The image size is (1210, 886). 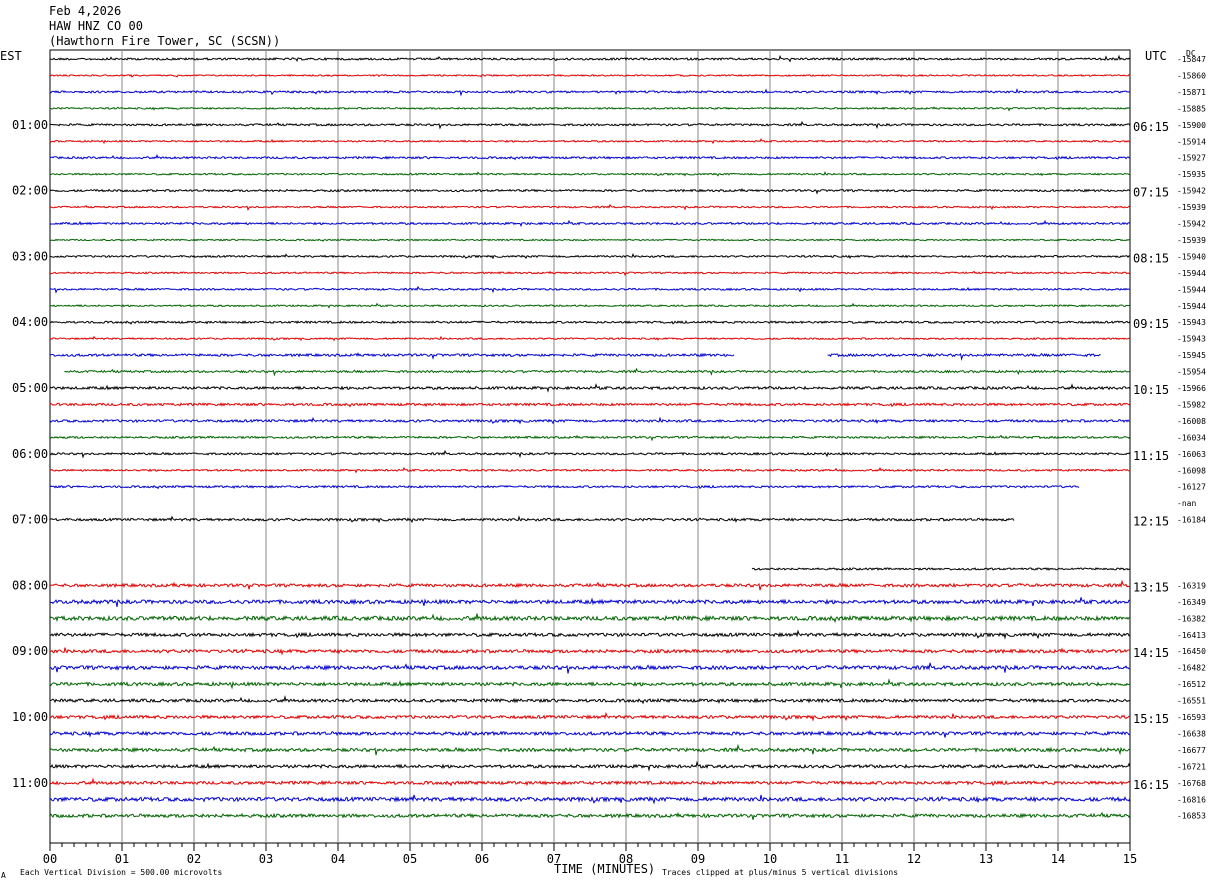 What do you see at coordinates (1191, 816) in the screenshot?
I see `dc-offset-label: -16853` at bounding box center [1191, 816].